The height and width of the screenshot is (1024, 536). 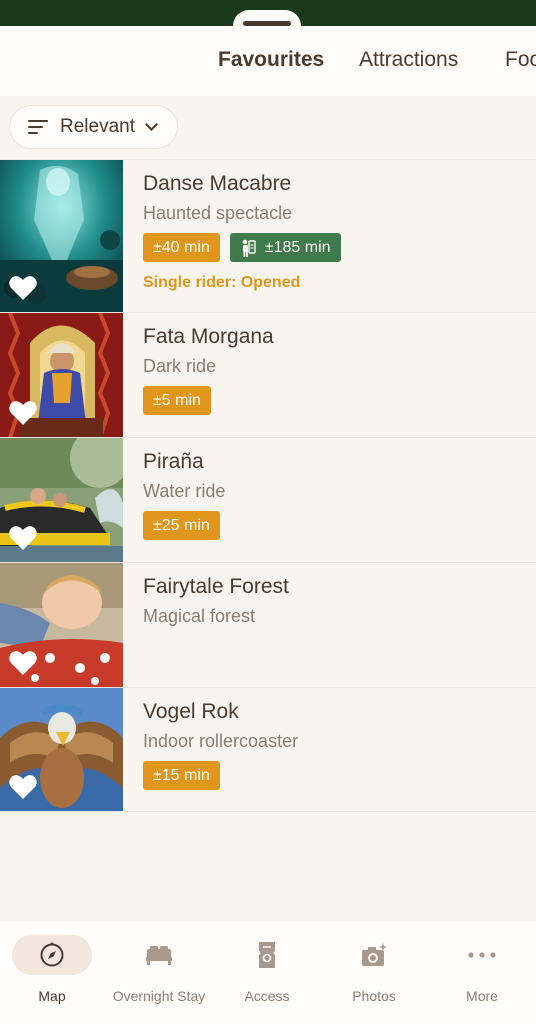 I want to click on nav-map-label: Map, so click(x=52, y=996).